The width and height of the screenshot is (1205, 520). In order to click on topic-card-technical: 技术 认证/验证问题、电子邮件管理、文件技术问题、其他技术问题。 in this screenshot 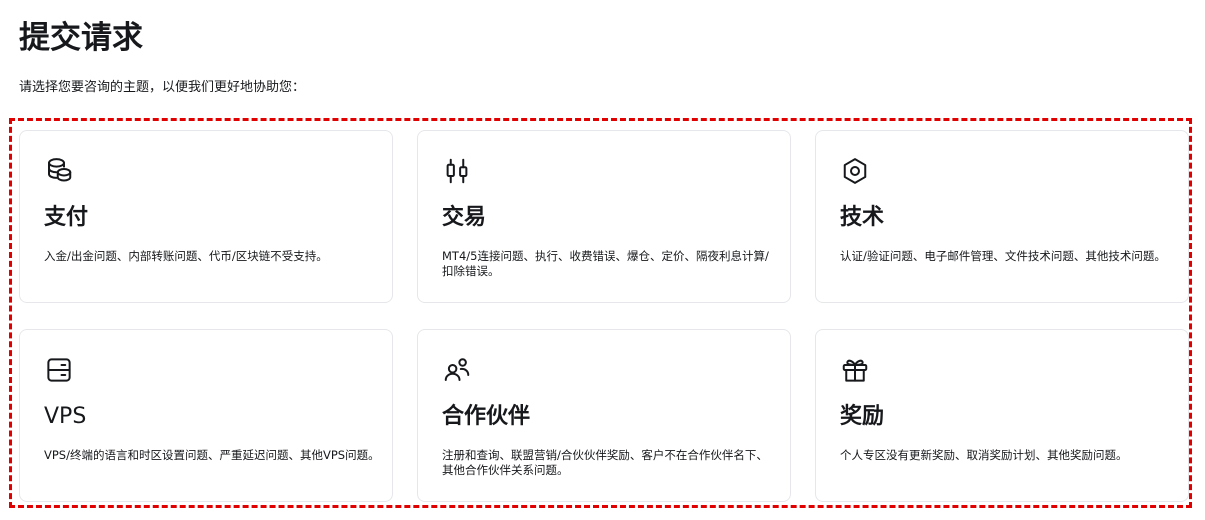, I will do `click(1002, 216)`.